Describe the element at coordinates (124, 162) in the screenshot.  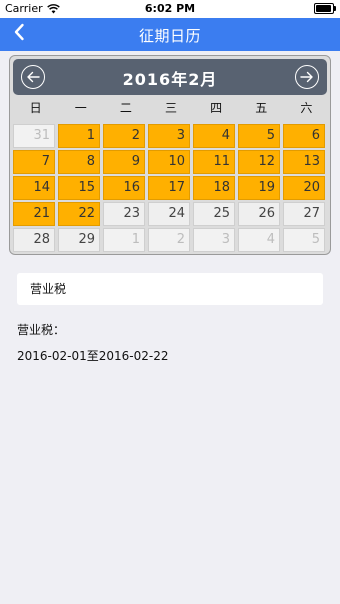
I see `calendar-day-cell: 9` at that location.